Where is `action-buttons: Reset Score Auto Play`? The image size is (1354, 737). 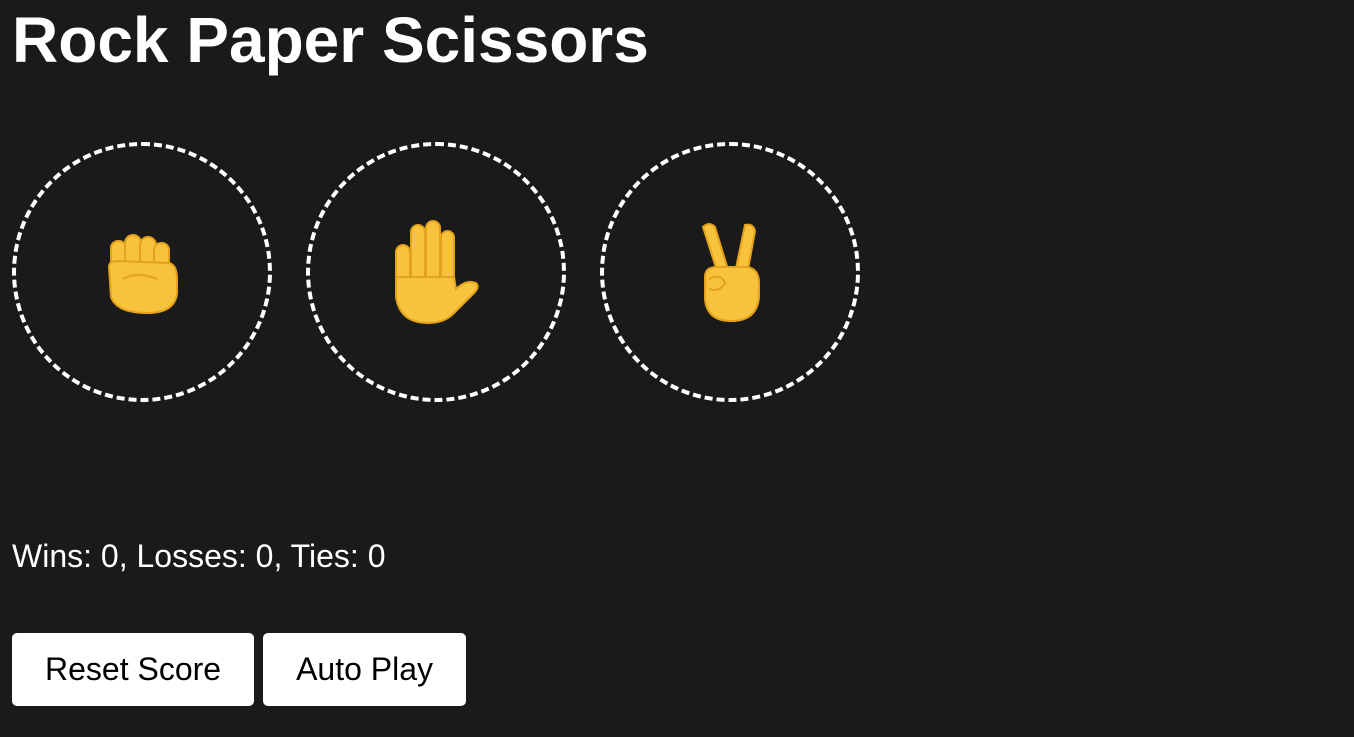 action-buttons: Reset Score Auto Play is located at coordinates (239, 669).